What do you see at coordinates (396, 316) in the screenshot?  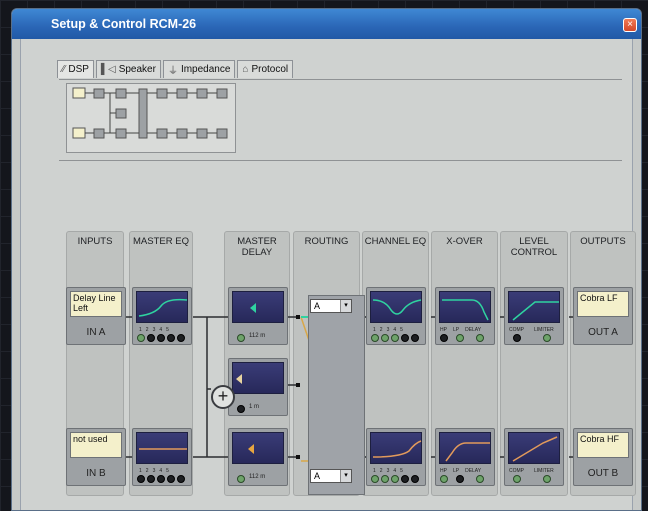 I see `channel-eq-a-panel: 12345` at bounding box center [396, 316].